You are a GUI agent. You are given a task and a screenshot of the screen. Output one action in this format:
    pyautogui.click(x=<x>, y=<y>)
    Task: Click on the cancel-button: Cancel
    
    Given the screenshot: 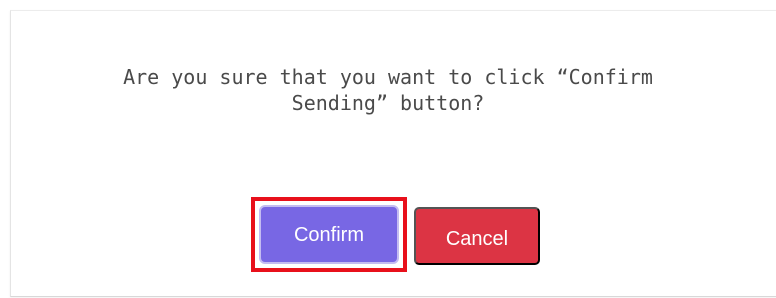 What is the action you would take?
    pyautogui.click(x=477, y=236)
    